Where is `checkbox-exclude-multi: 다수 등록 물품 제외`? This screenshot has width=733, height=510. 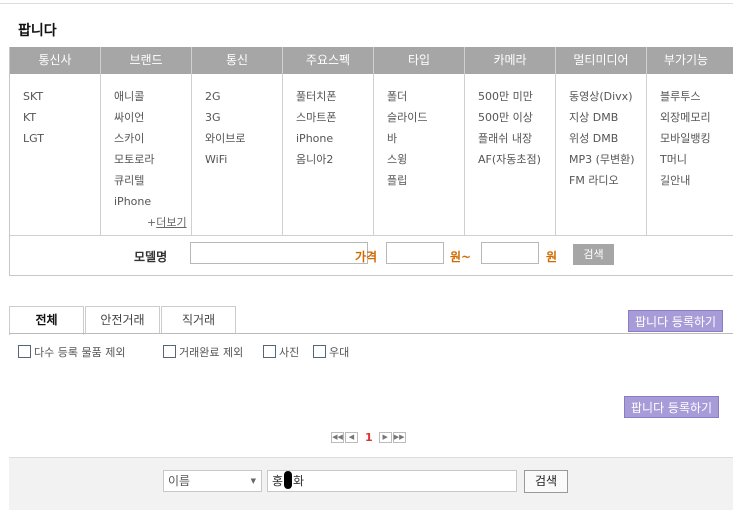
checkbox-exclude-multi: 다수 등록 물품 제외 is located at coordinates (71, 352).